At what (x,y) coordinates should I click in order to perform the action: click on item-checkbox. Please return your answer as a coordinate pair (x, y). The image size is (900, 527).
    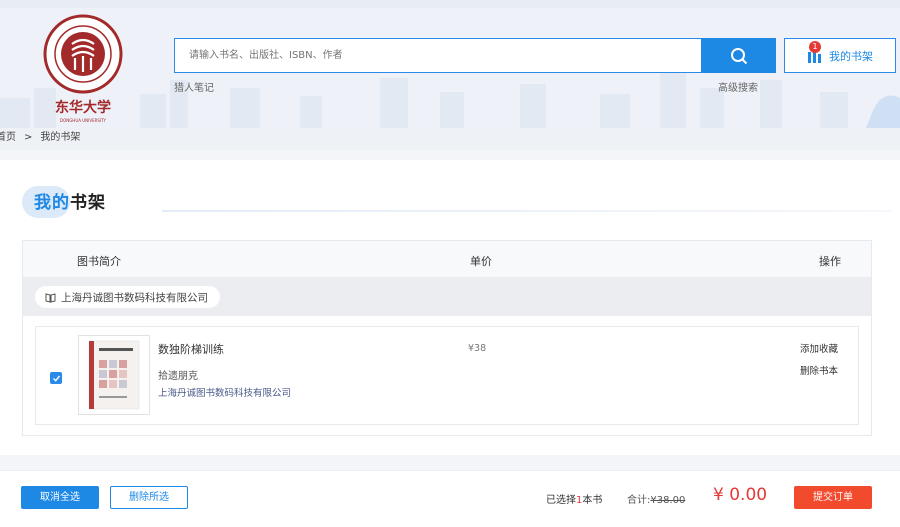
    Looking at the image, I should click on (56, 378).